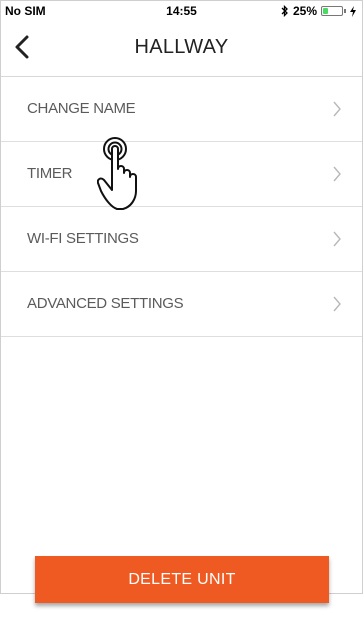 This screenshot has width=363, height=619. What do you see at coordinates (181, 174) in the screenshot?
I see `menu-item-timer: TIMER` at bounding box center [181, 174].